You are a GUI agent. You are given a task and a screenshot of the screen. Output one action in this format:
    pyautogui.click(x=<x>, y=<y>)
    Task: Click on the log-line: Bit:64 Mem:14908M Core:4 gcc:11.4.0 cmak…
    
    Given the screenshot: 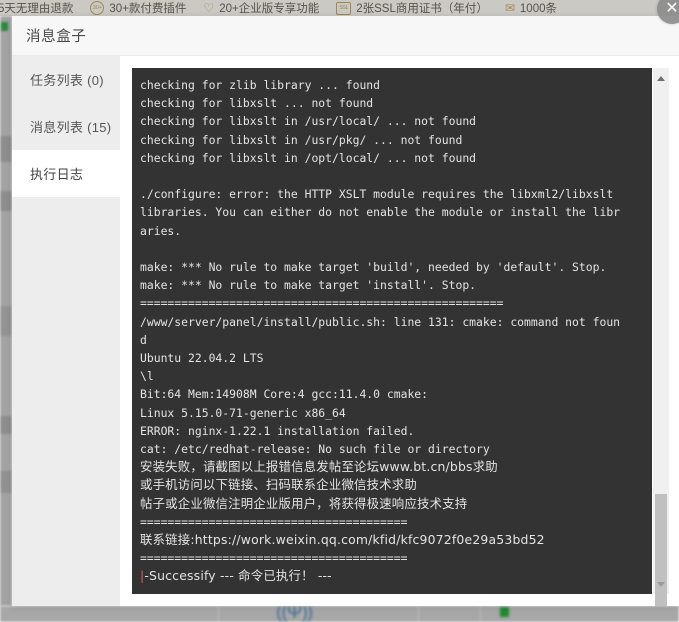 What is the action you would take?
    pyautogui.click(x=284, y=394)
    